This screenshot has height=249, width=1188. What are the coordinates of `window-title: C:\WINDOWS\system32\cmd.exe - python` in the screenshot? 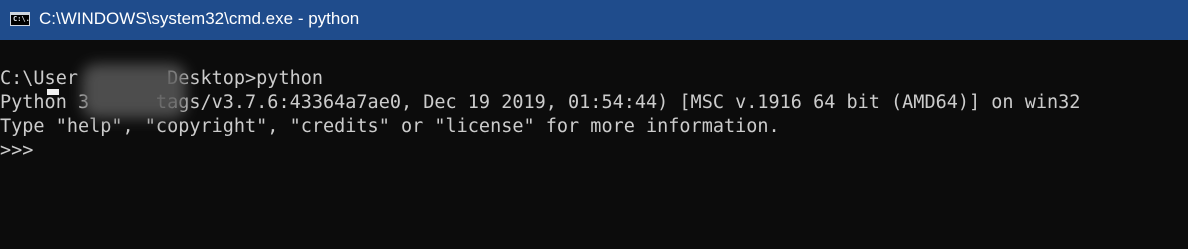 It's located at (199, 18).